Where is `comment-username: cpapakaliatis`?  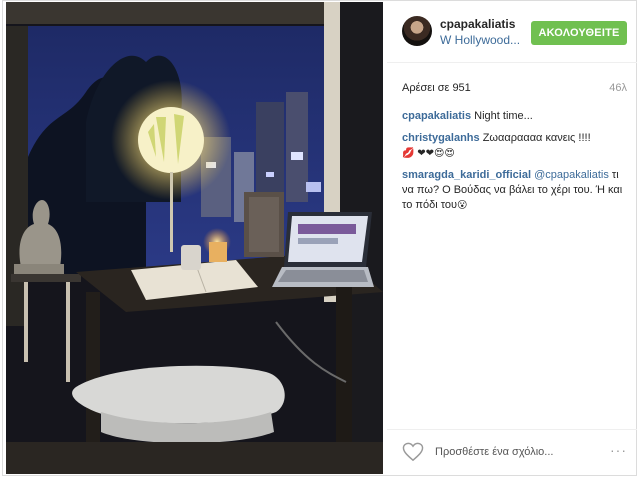
comment-username: cpapakaliatis is located at coordinates (436, 116).